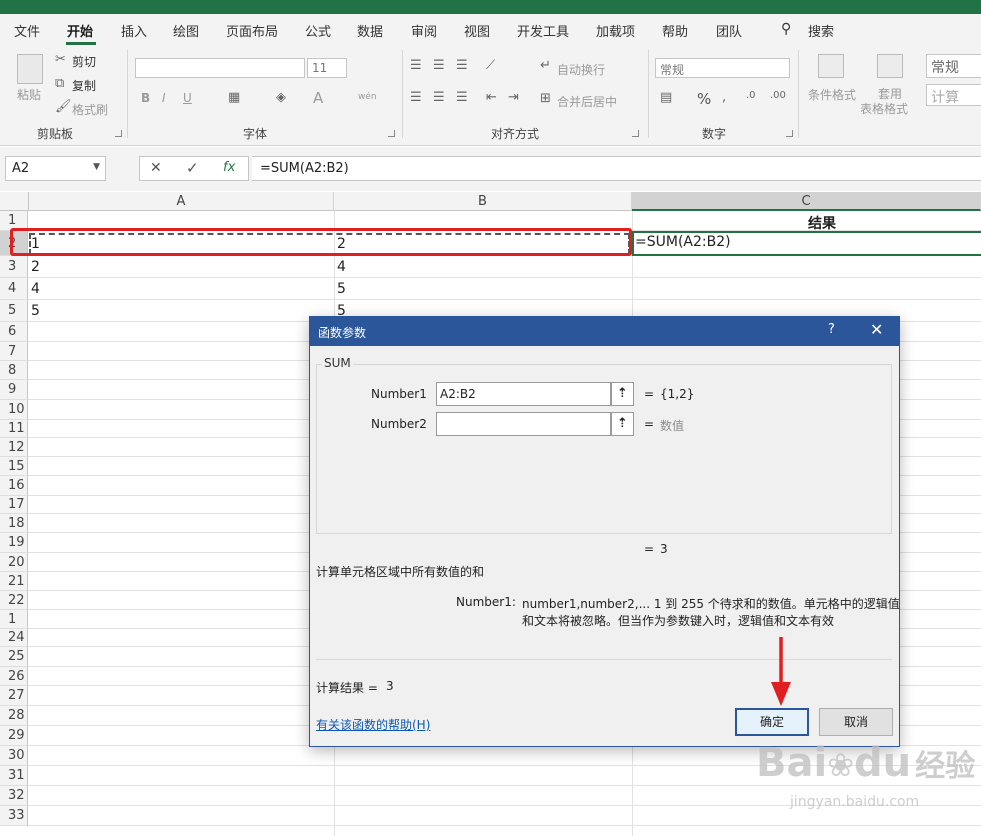 The image size is (981, 836). I want to click on align-top-icon: ☰, so click(416, 65).